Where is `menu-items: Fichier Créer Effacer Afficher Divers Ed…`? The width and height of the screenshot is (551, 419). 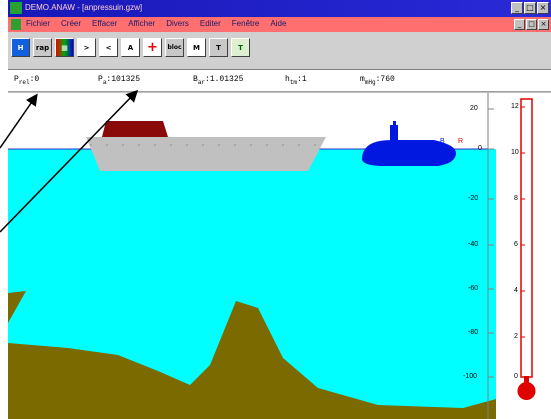
menu-items: Fichier Créer Effacer Afficher Divers Ed… is located at coordinates (156, 23).